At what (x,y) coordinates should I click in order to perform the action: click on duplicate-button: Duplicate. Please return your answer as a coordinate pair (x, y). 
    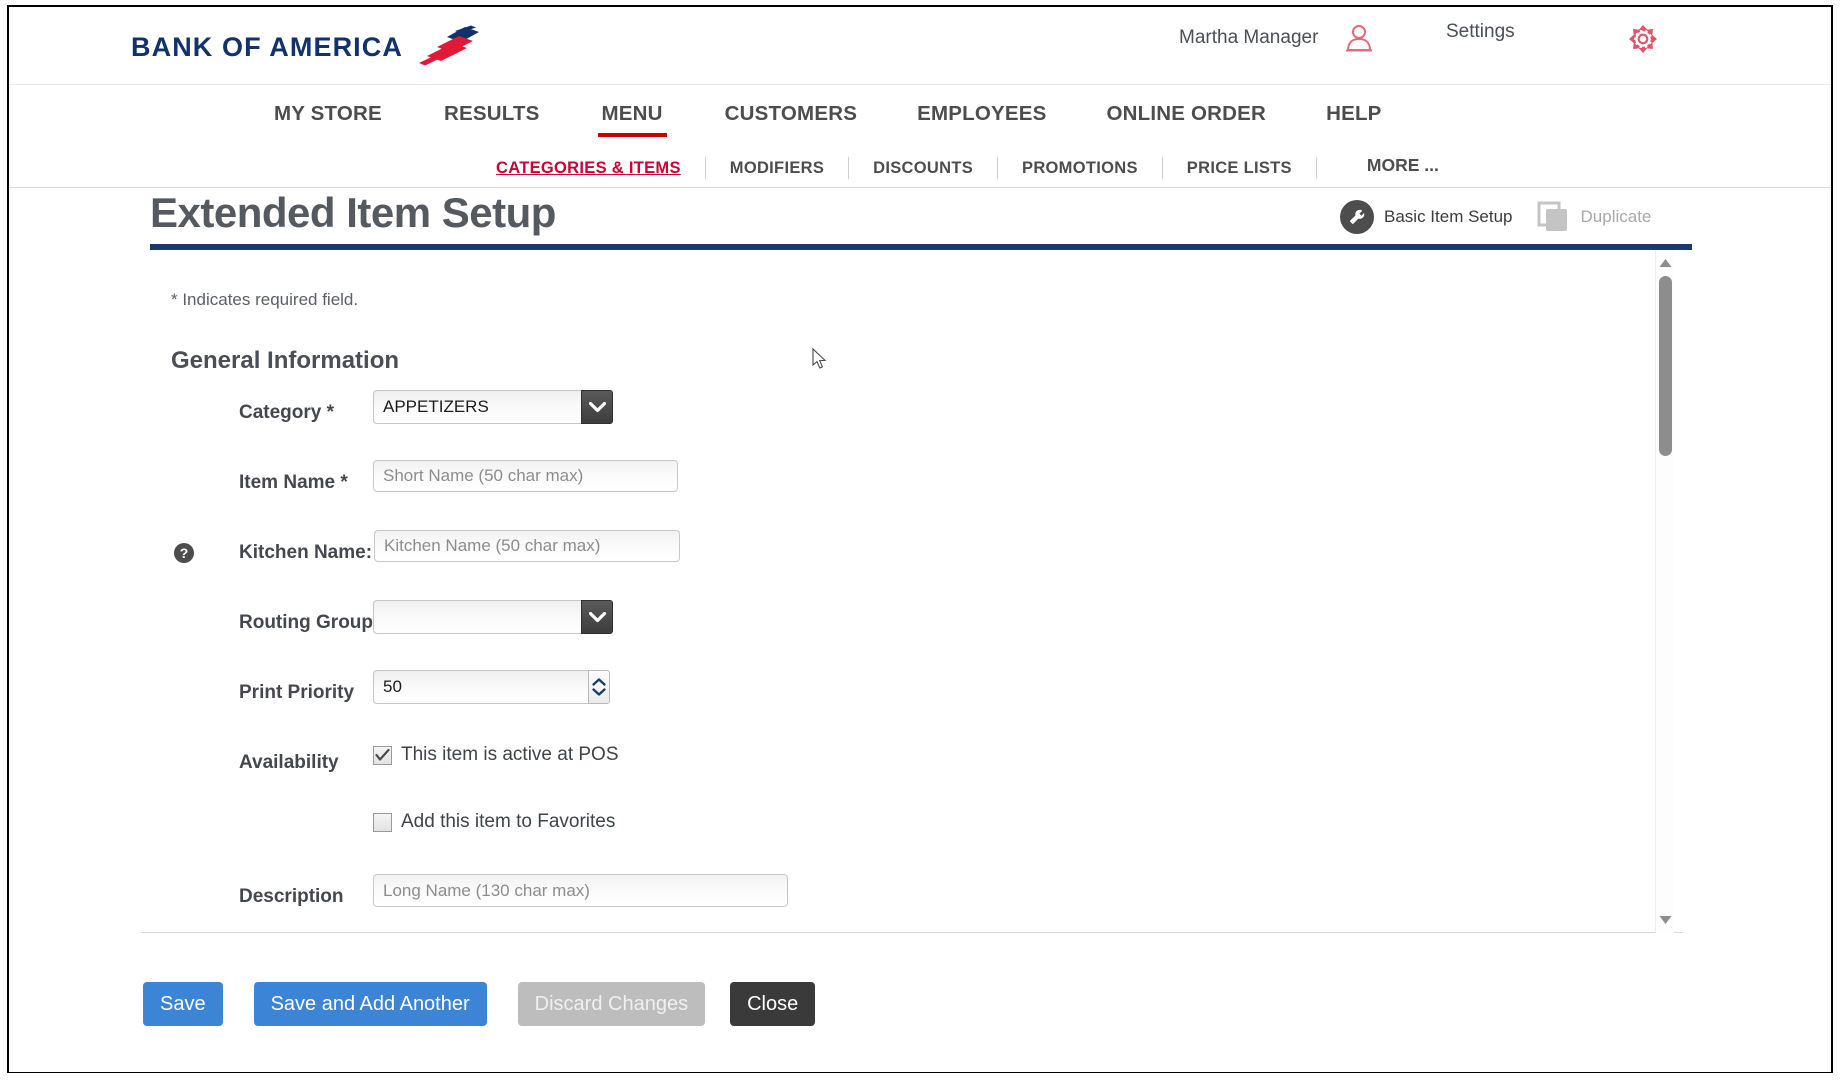
    Looking at the image, I should click on (1594, 217).